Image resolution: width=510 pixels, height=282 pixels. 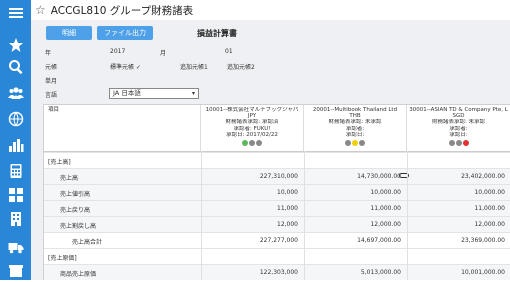 What do you see at coordinates (352, 272) in the screenshot?
I see `row-value-cell: 5,013,000.00` at bounding box center [352, 272].